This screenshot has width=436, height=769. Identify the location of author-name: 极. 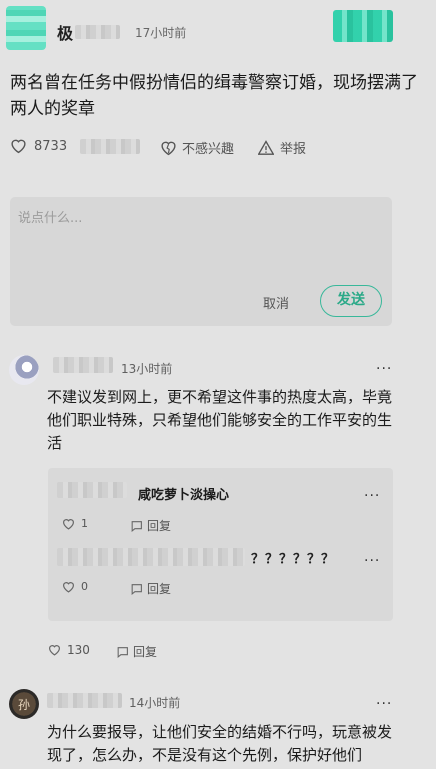
(65, 32).